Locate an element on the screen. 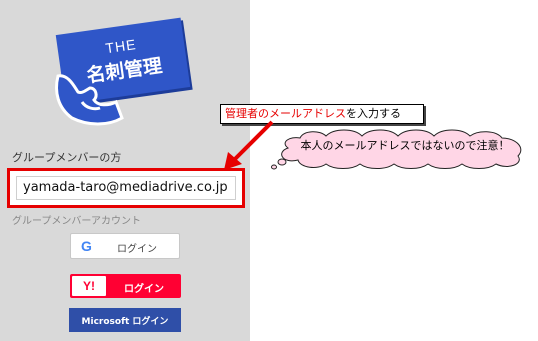  microsoft-login-button: Microsoft ログイン is located at coordinates (125, 320).